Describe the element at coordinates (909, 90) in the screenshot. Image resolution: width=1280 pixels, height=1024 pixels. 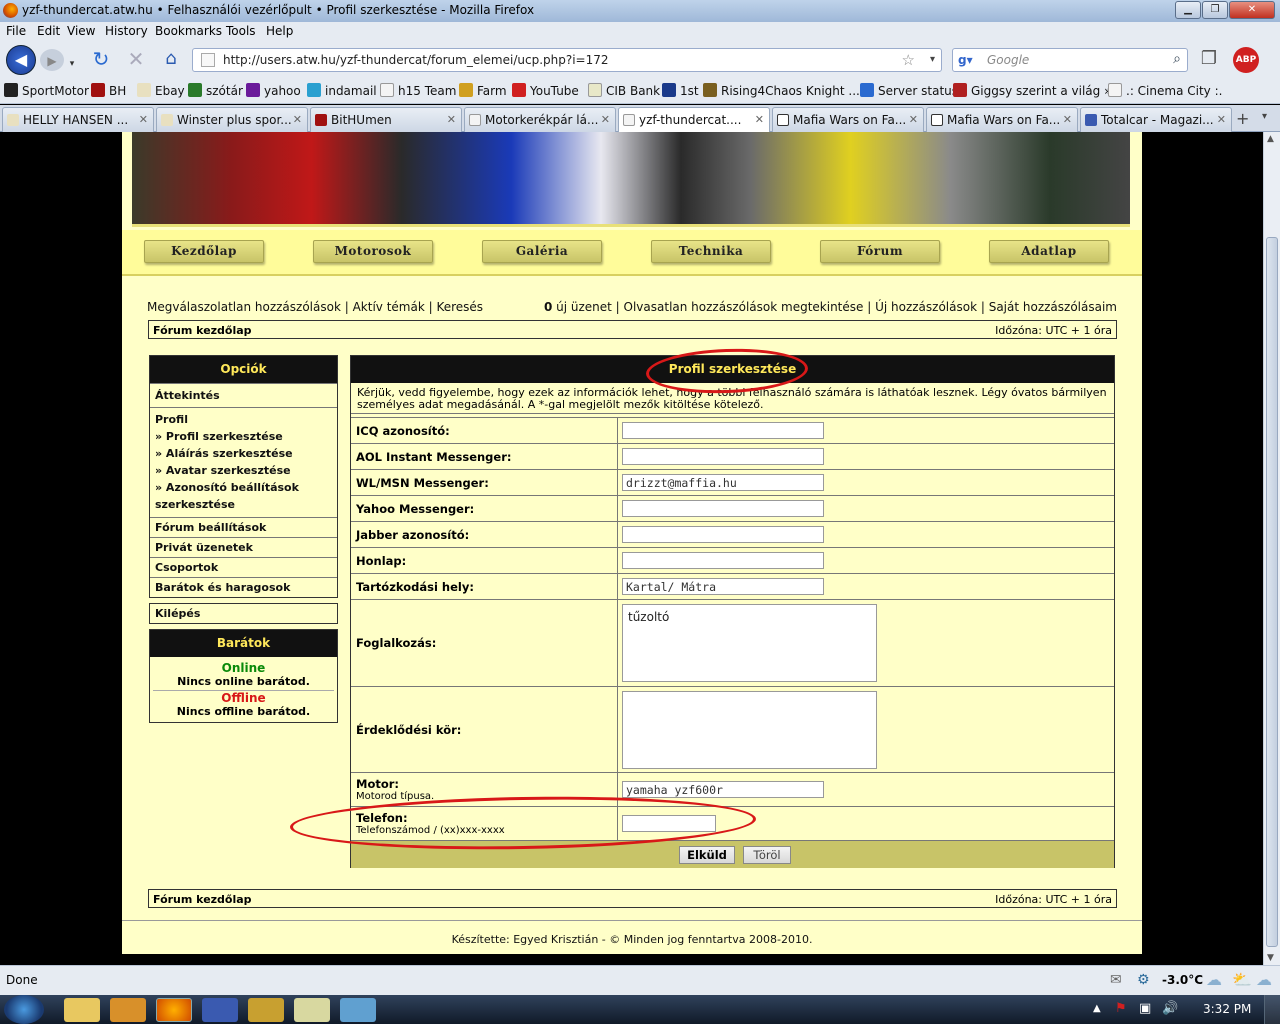
I see `bookmark-server-status: Server status` at that location.